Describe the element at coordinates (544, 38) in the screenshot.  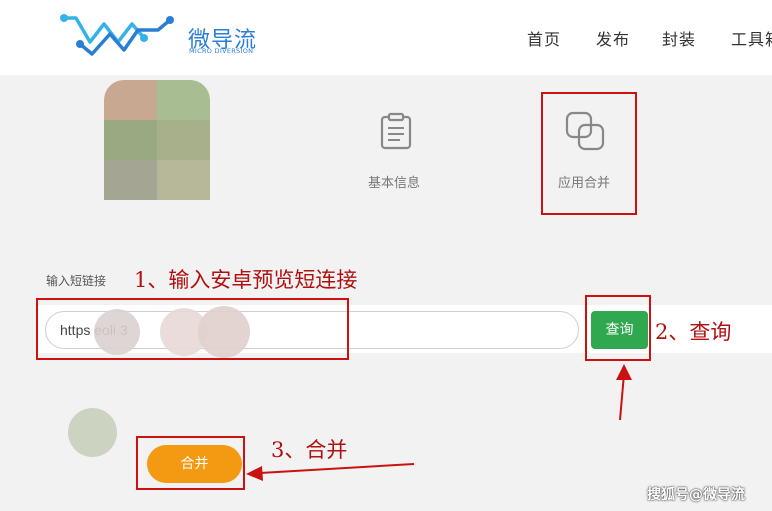
I see `nav-home: 首页` at that location.